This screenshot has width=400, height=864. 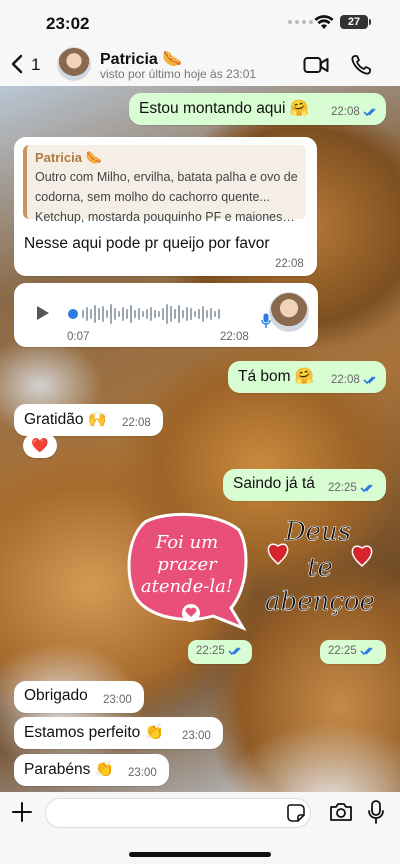 What do you see at coordinates (187, 564) in the screenshot?
I see `svg-text: prazer` at bounding box center [187, 564].